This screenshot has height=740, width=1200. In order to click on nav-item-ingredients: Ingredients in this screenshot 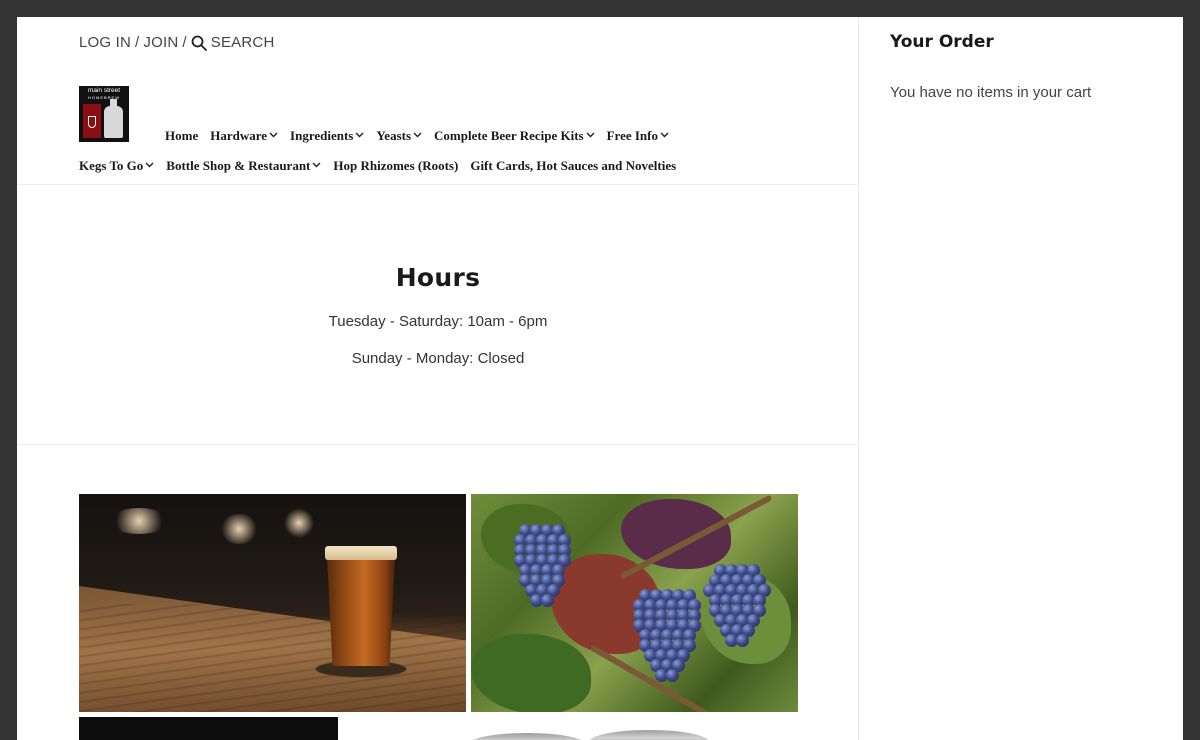, I will do `click(327, 136)`.